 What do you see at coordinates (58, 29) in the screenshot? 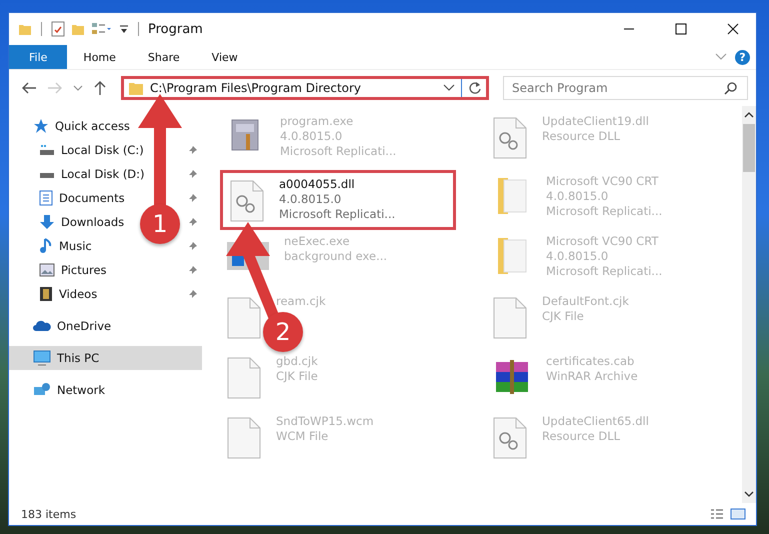
I see `properties-icon` at bounding box center [58, 29].